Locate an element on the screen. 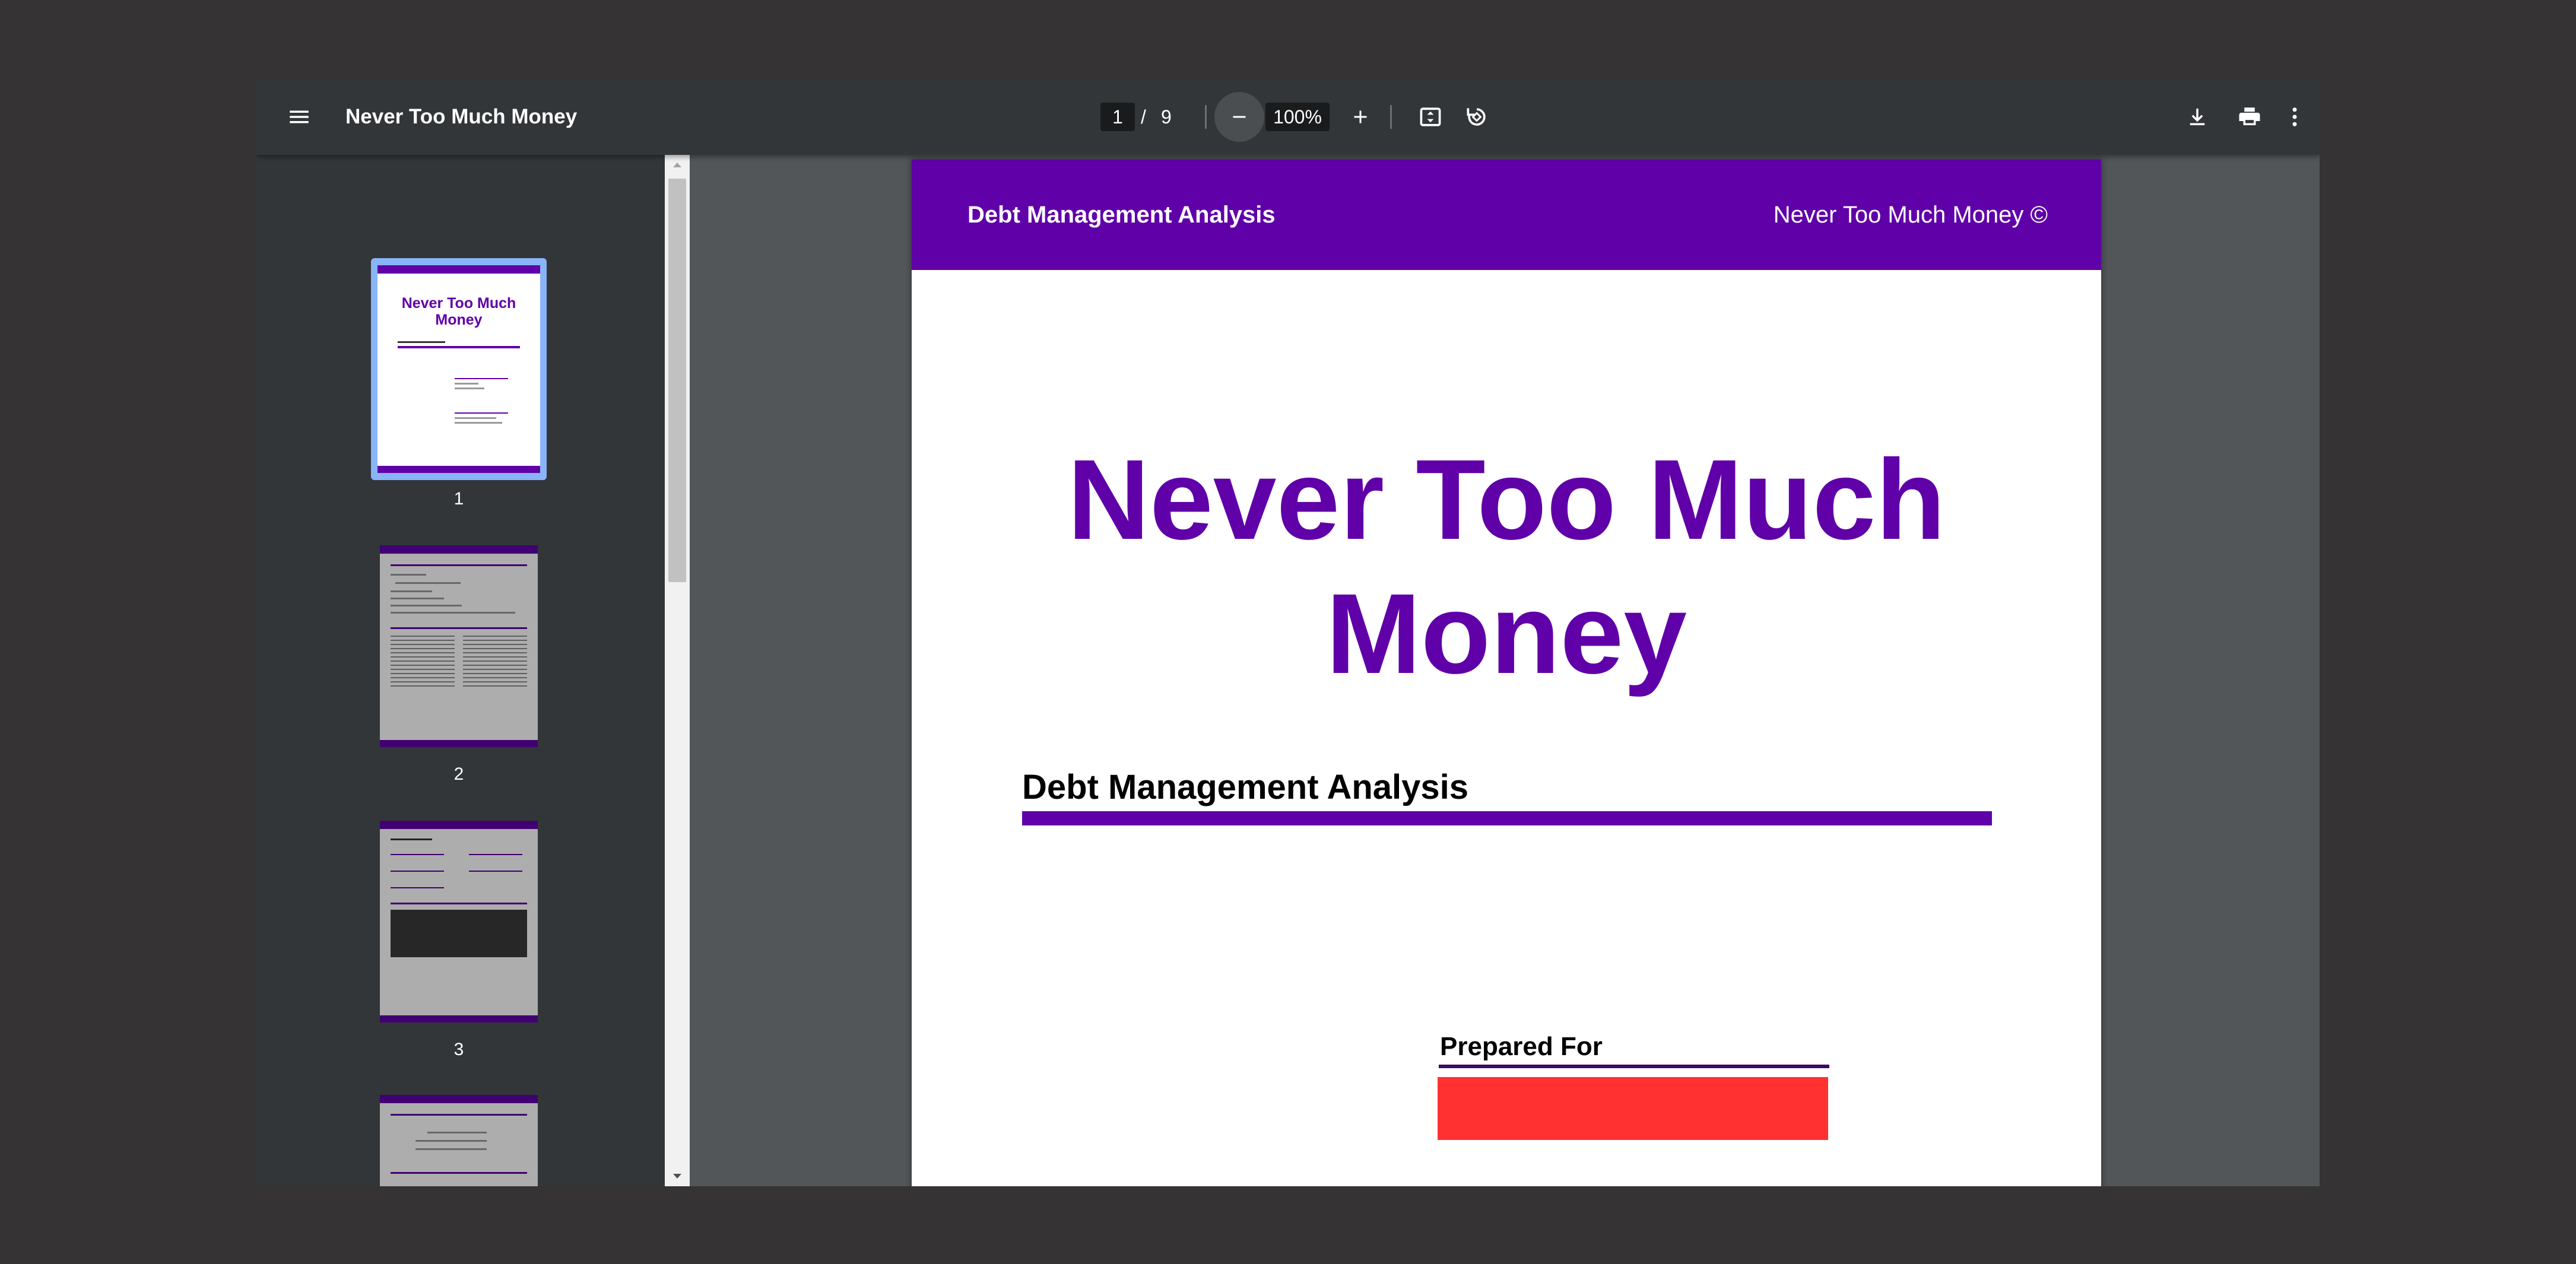 This screenshot has height=1264, width=2576. menu-icon is located at coordinates (299, 117).